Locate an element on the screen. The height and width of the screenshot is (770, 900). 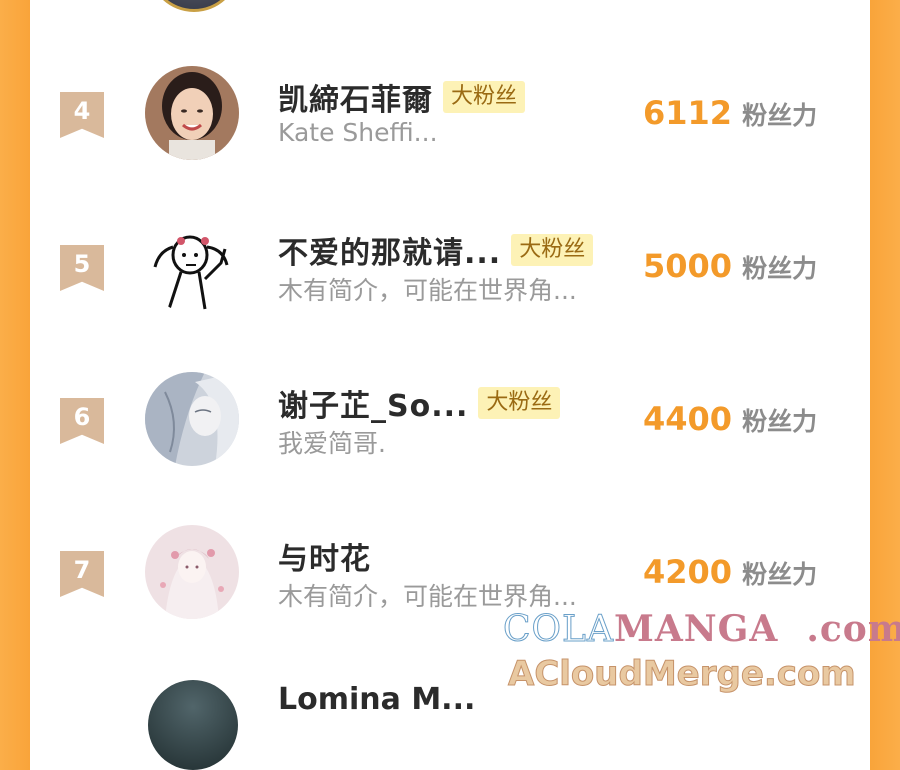
rank-badge: 5 is located at coordinates (82, 268).